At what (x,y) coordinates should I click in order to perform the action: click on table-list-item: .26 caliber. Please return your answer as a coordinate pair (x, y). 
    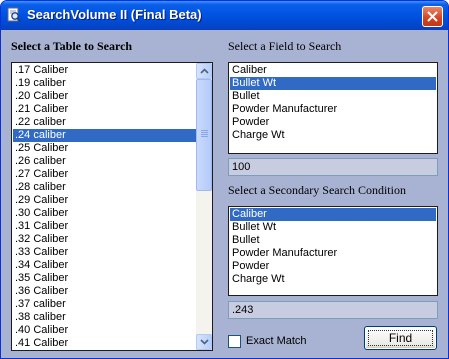
    Looking at the image, I should click on (104, 161).